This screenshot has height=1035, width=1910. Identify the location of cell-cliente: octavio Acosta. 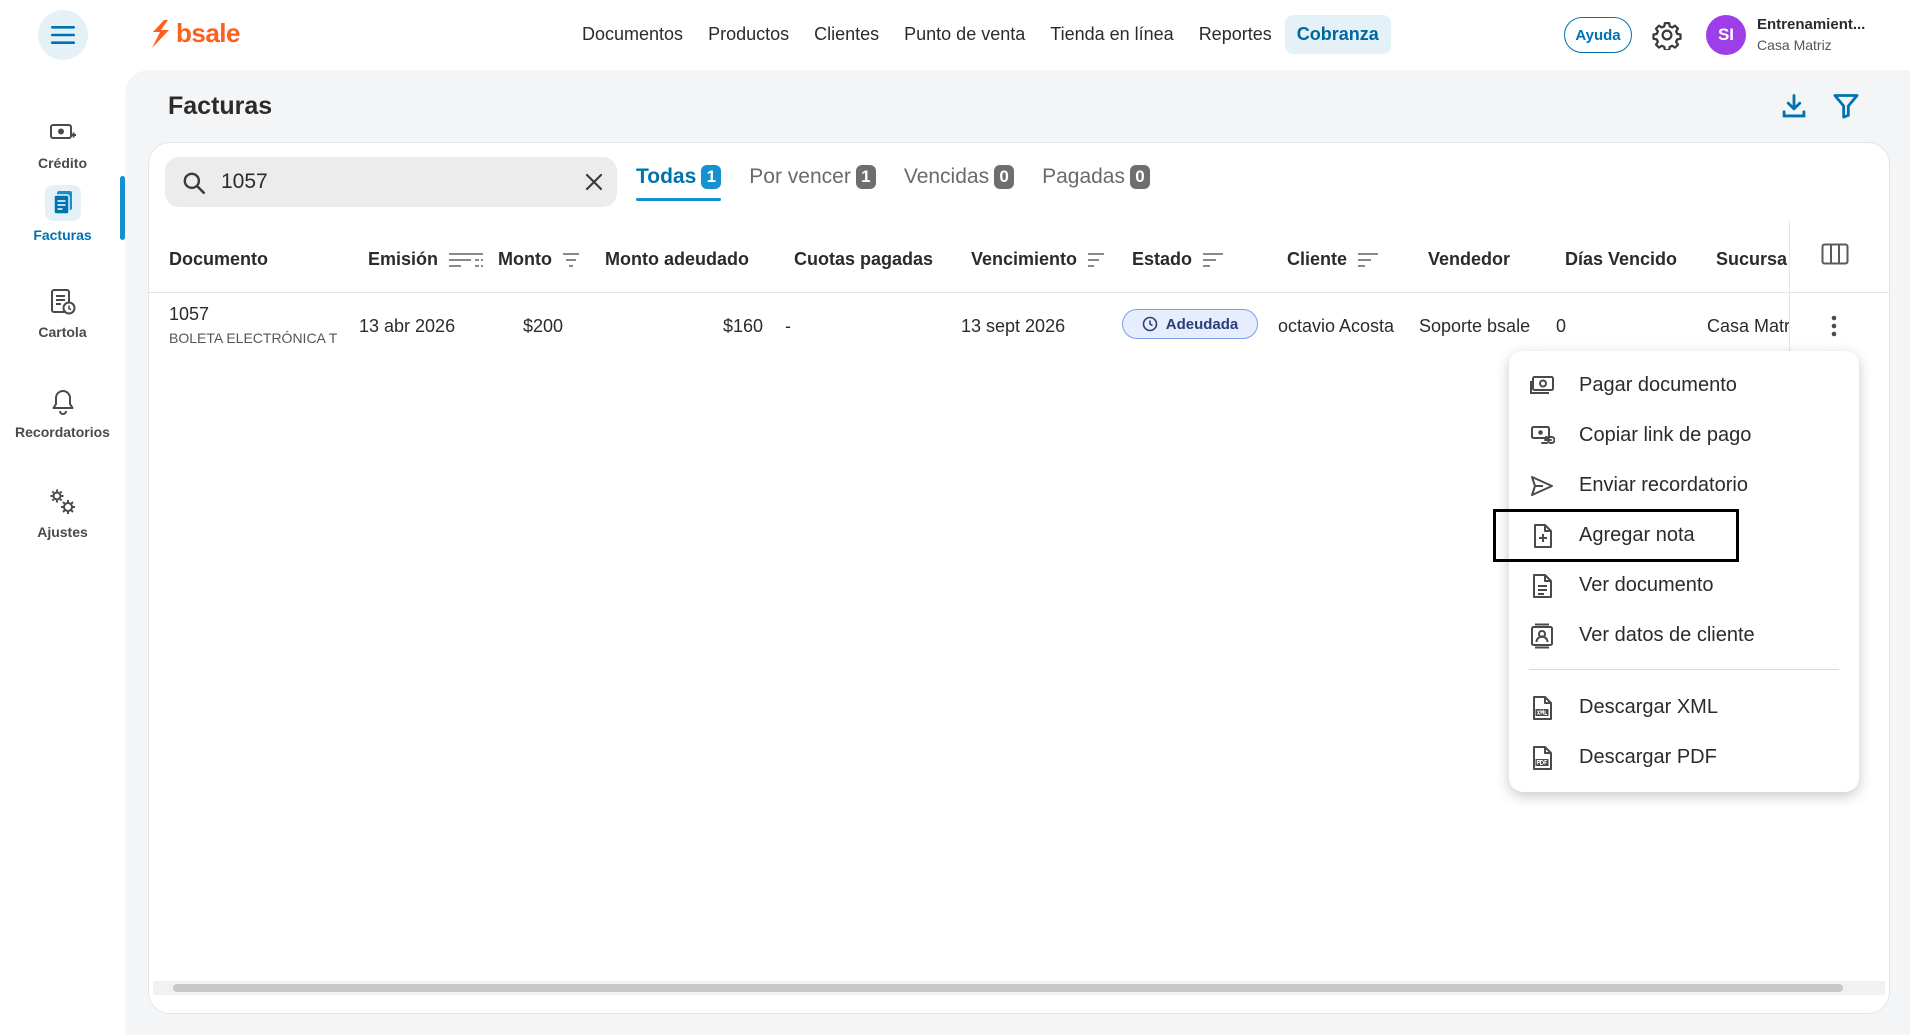
(1336, 326).